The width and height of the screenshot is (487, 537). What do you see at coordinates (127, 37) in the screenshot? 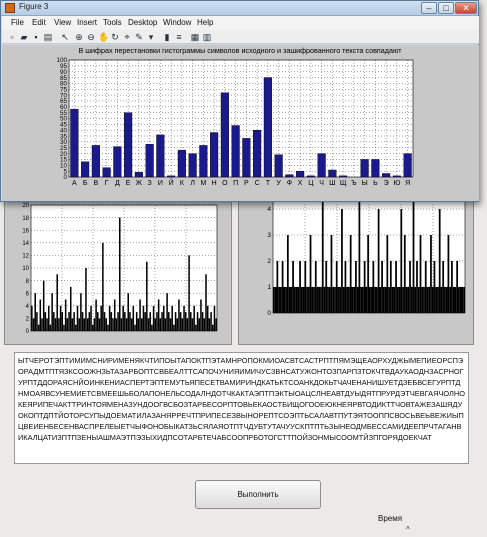
I see `data-cursor-icon: ⌖` at bounding box center [127, 37].